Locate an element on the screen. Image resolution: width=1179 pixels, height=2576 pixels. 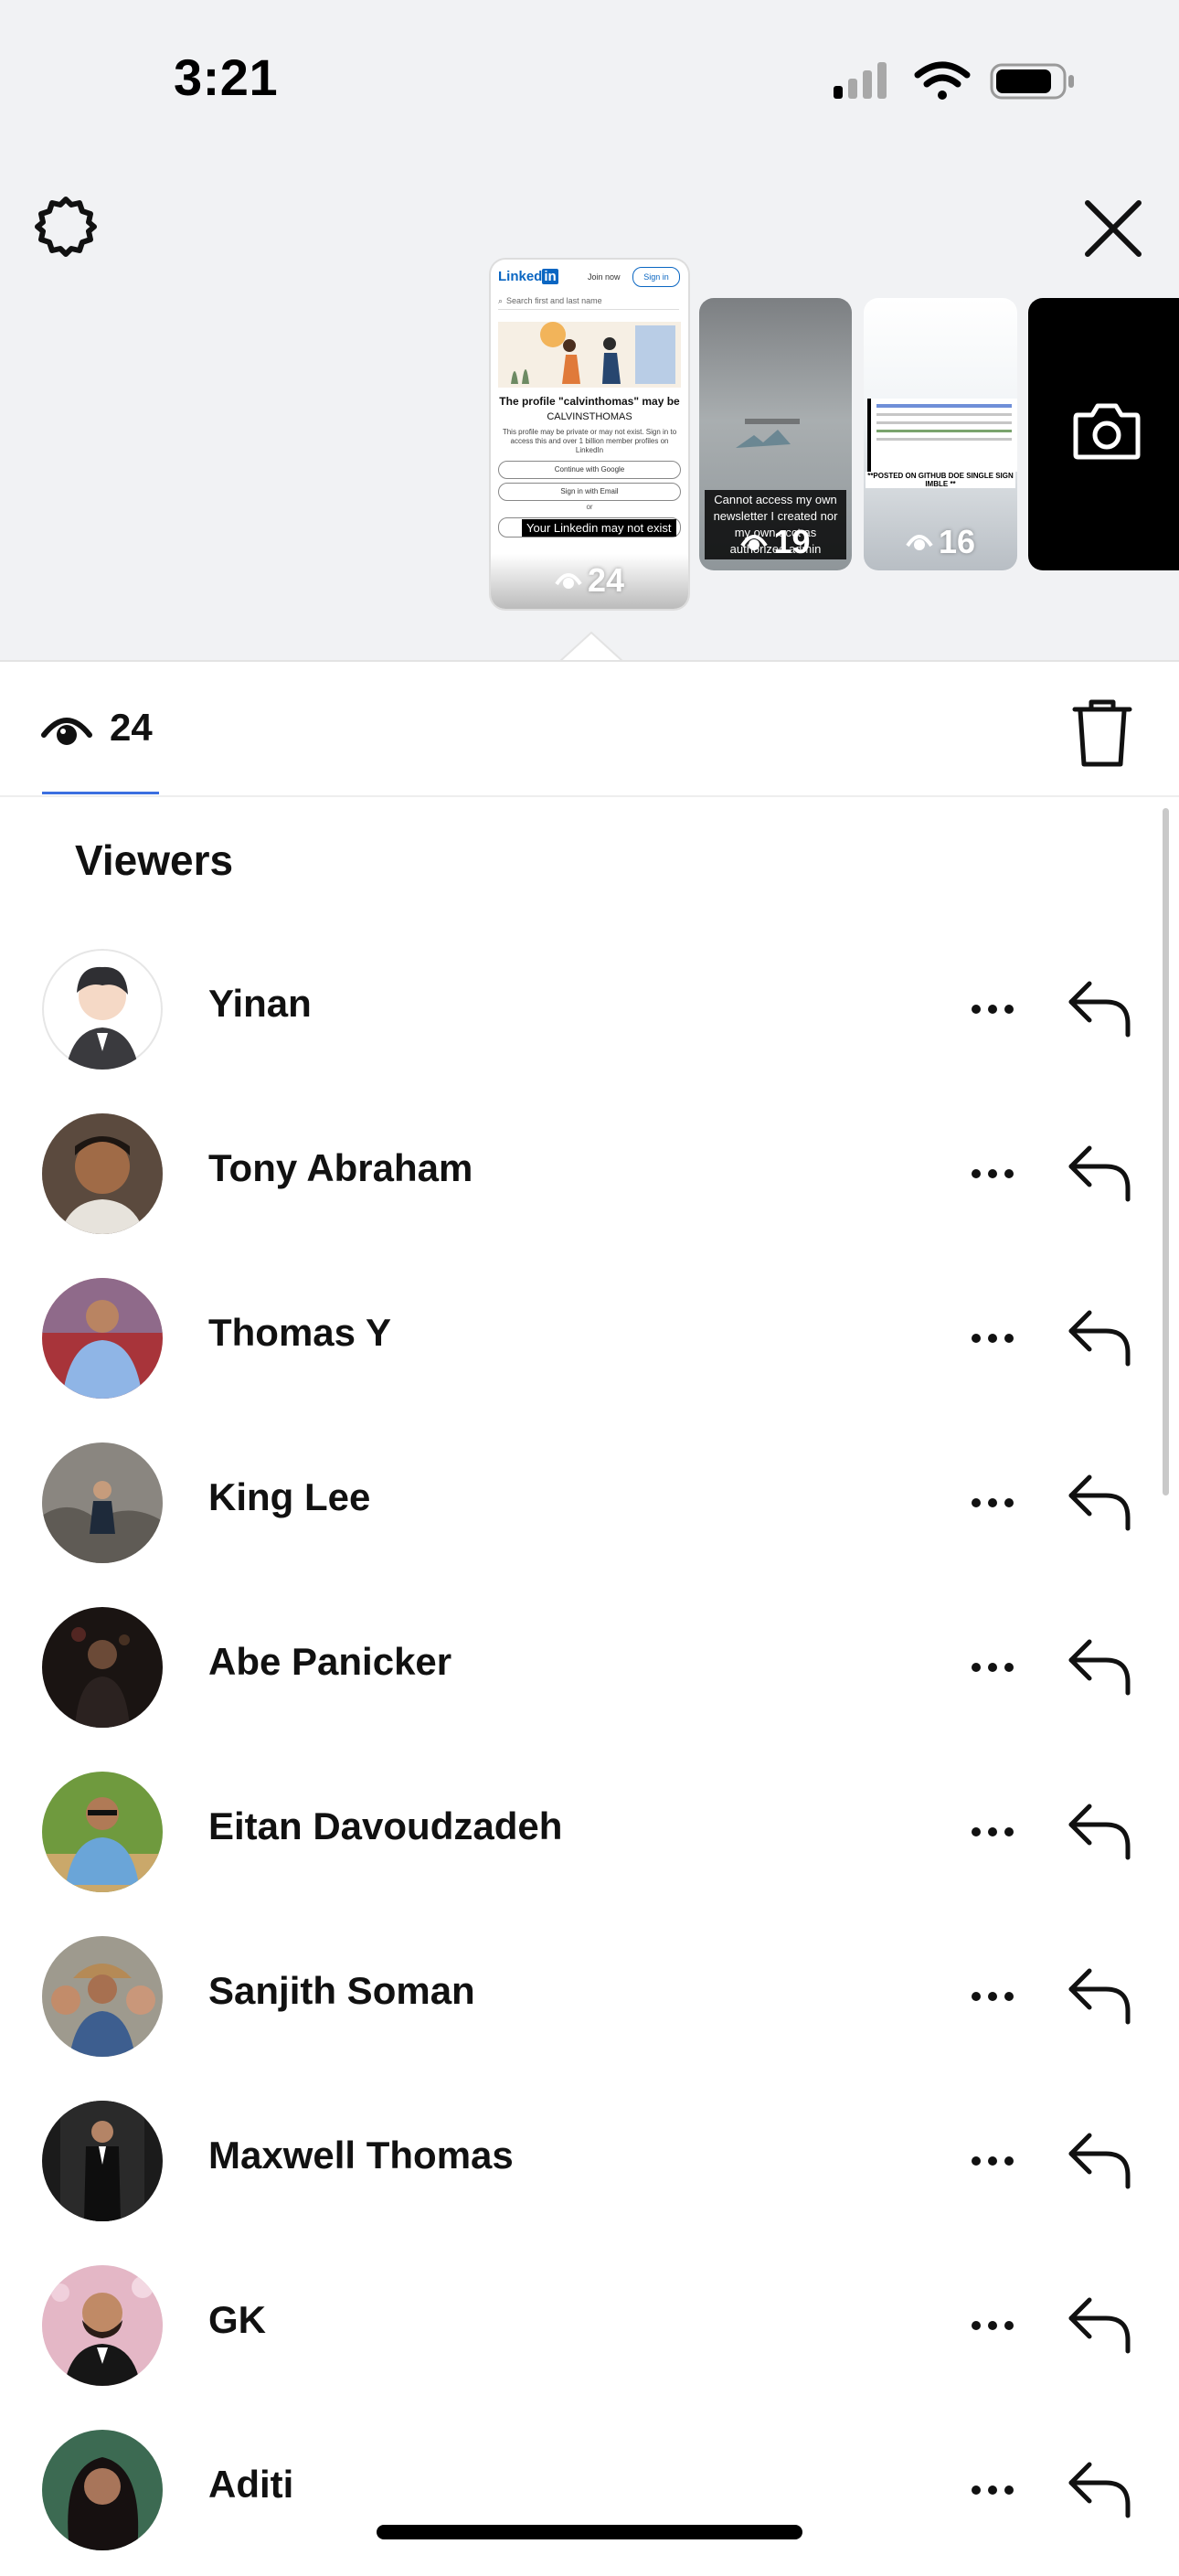
sign-in-pill: Sign in is located at coordinates (656, 277).